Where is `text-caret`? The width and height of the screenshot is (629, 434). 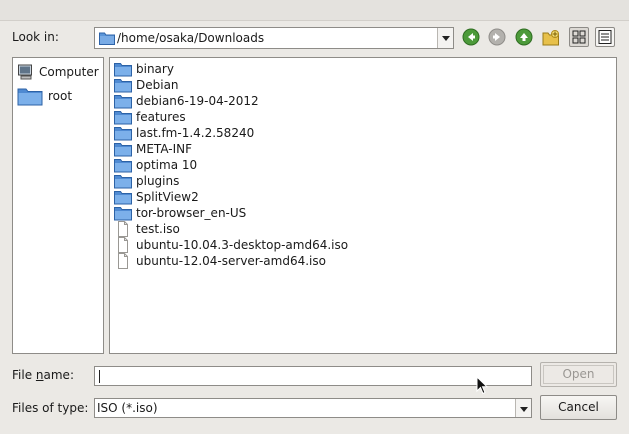 text-caret is located at coordinates (99, 376).